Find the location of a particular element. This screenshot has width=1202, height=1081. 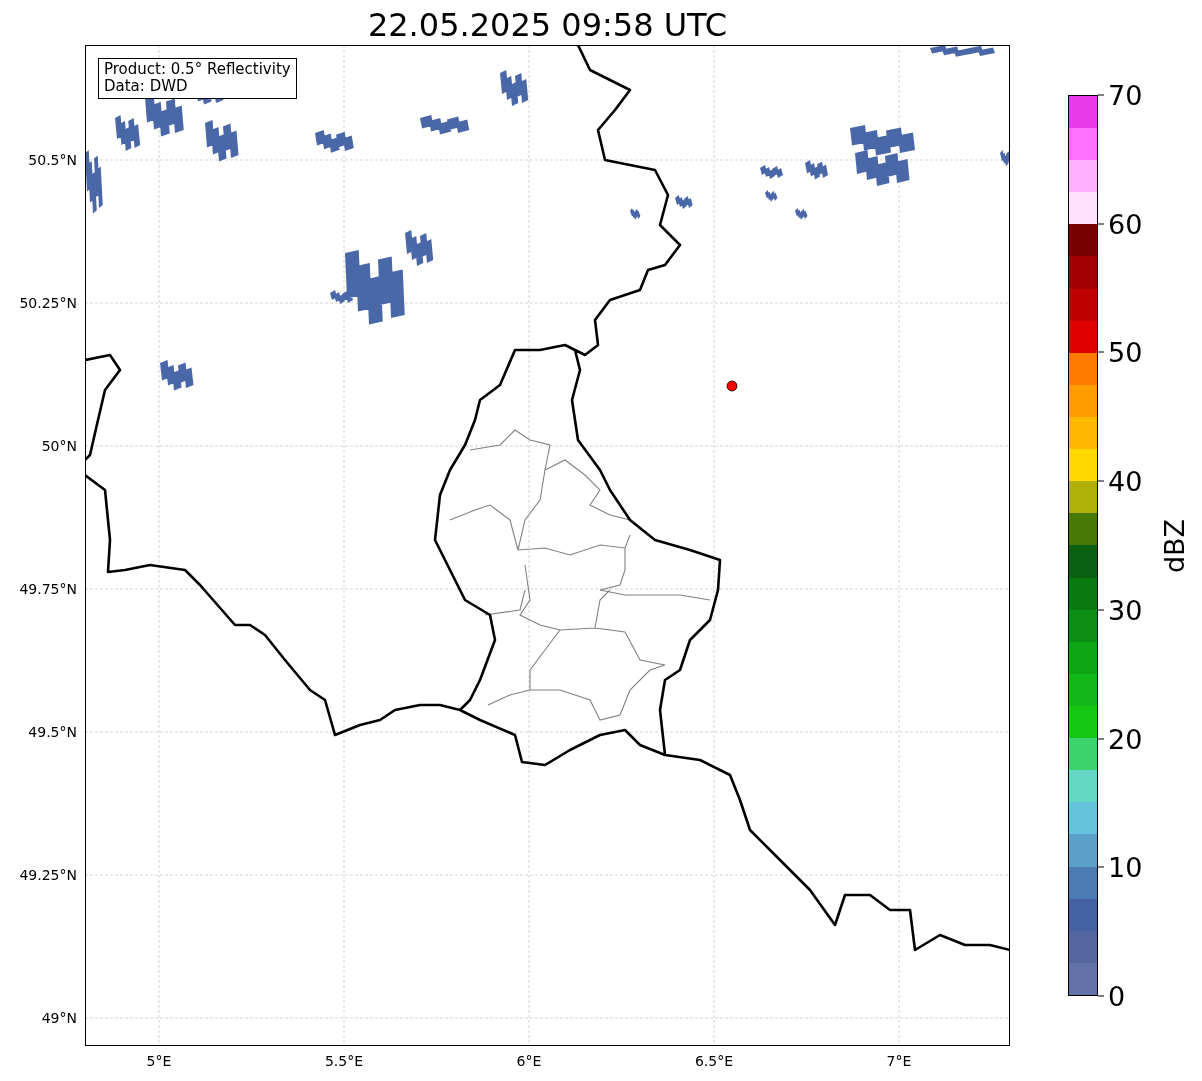

product-label: Product: 0.5° Reflectivity is located at coordinates (197, 70).